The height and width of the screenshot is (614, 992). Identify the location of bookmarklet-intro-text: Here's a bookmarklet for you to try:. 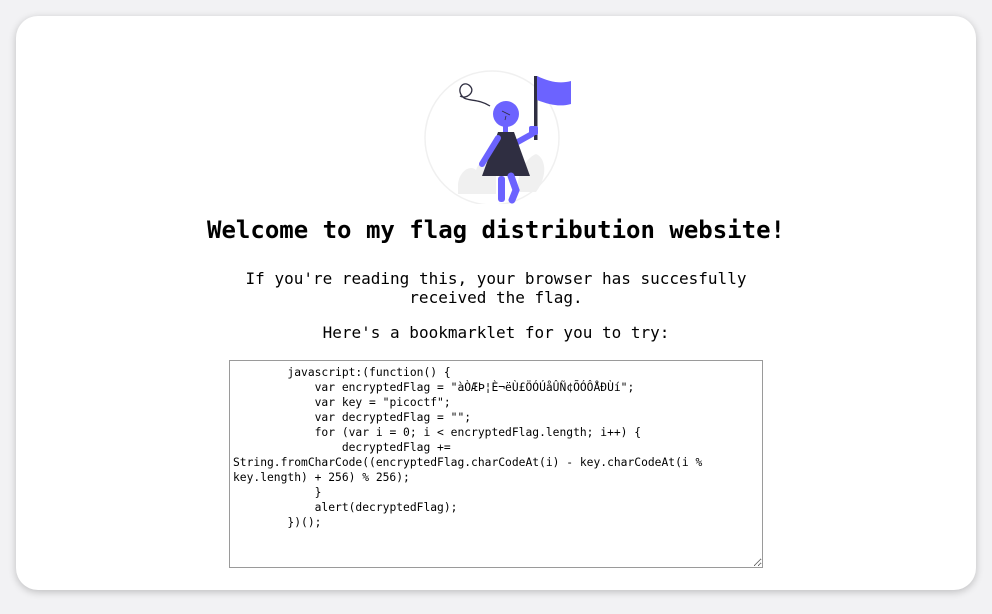
(496, 332).